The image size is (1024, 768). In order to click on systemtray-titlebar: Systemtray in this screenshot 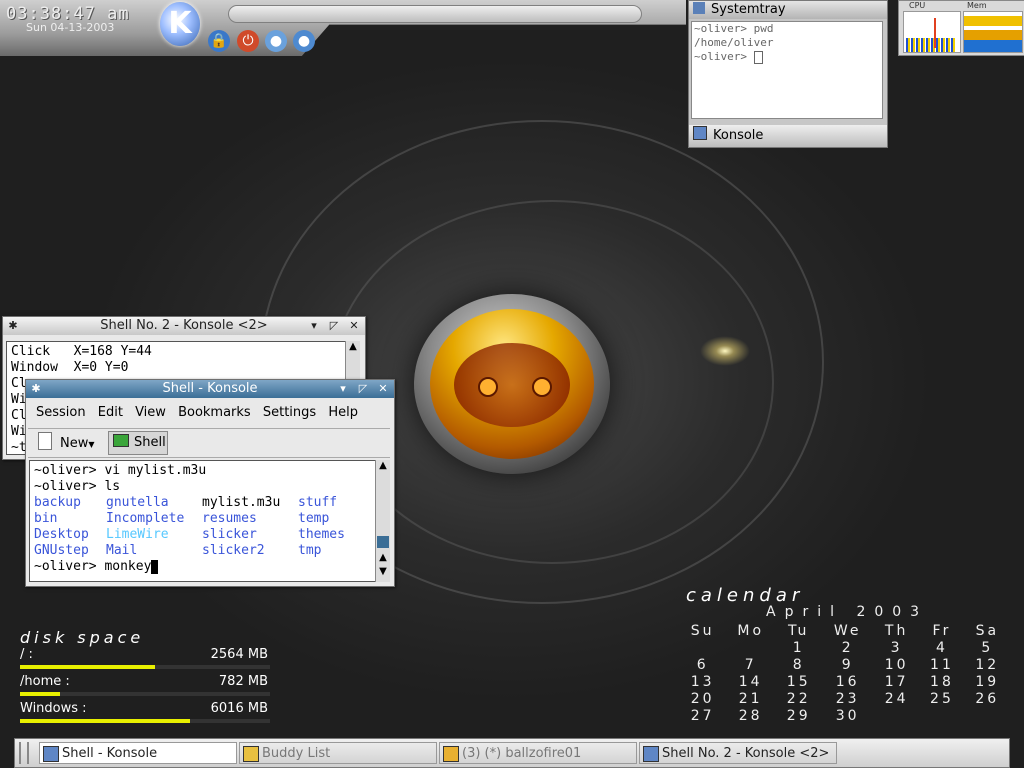, I will do `click(788, 10)`.